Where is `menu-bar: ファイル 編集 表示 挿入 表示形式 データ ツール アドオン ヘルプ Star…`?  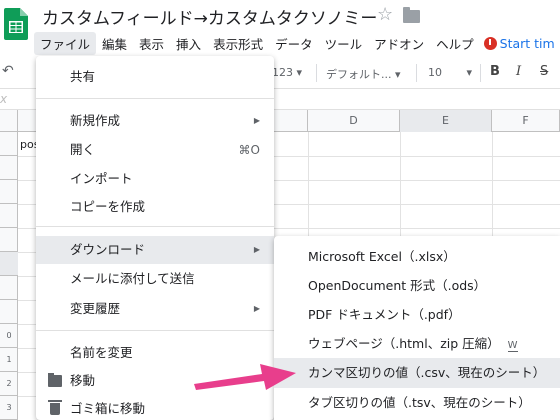
menu-bar: ファイル 編集 表示 挿入 表示形式 データ ツール アドオン ヘルプ Star… is located at coordinates (294, 43).